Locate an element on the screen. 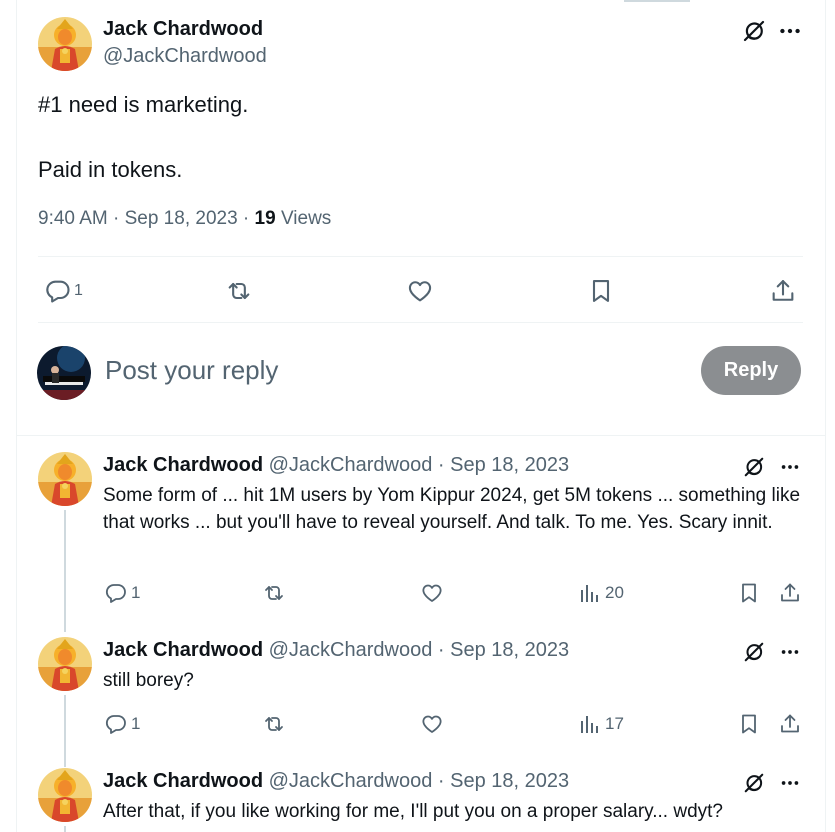 The height and width of the screenshot is (832, 835). views-button: 17 is located at coordinates (601, 724).